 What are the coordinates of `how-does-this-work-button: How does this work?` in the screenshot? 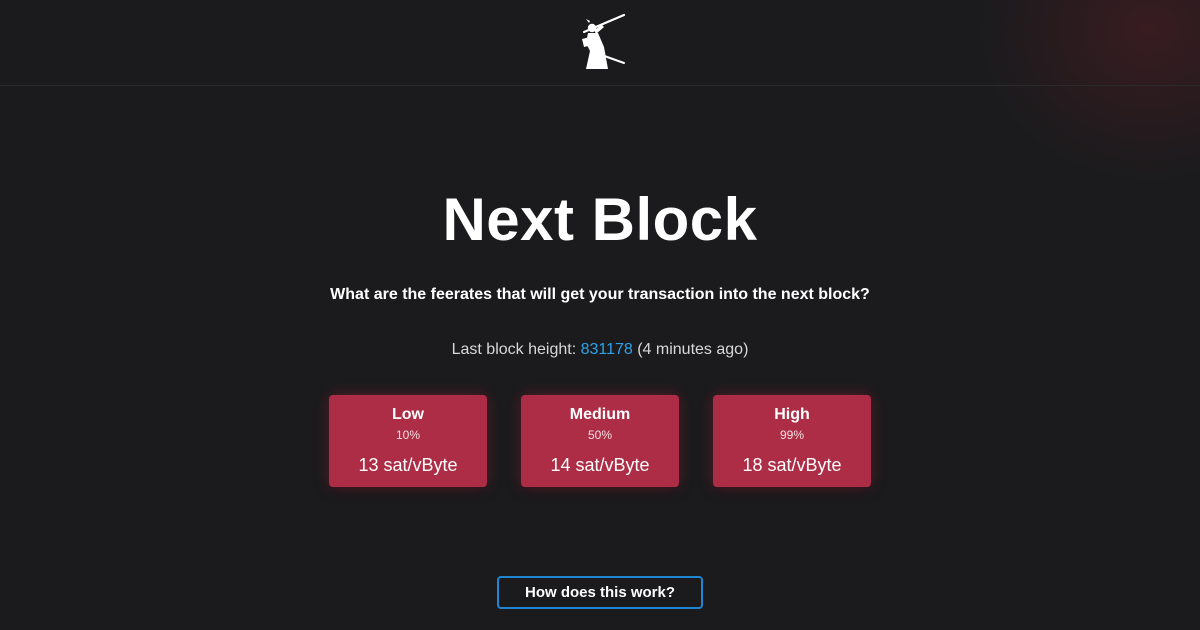 It's located at (600, 592).